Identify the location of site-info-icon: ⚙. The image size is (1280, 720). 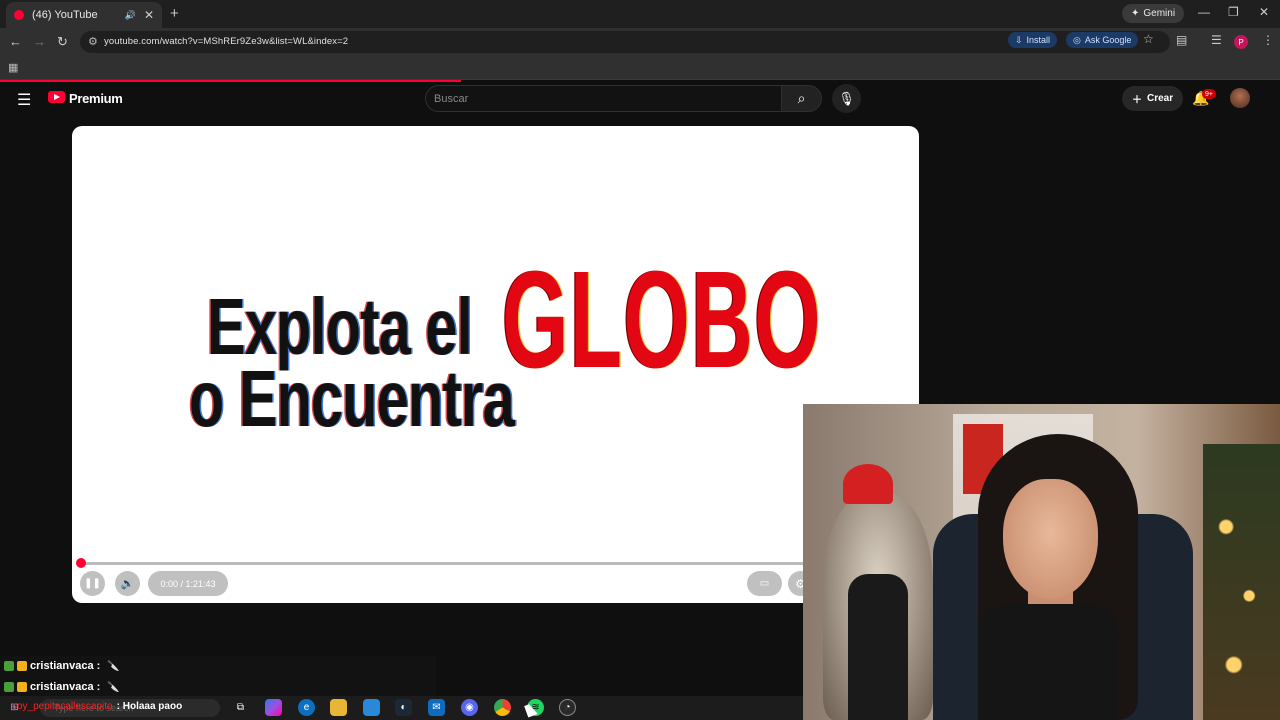
(93, 41).